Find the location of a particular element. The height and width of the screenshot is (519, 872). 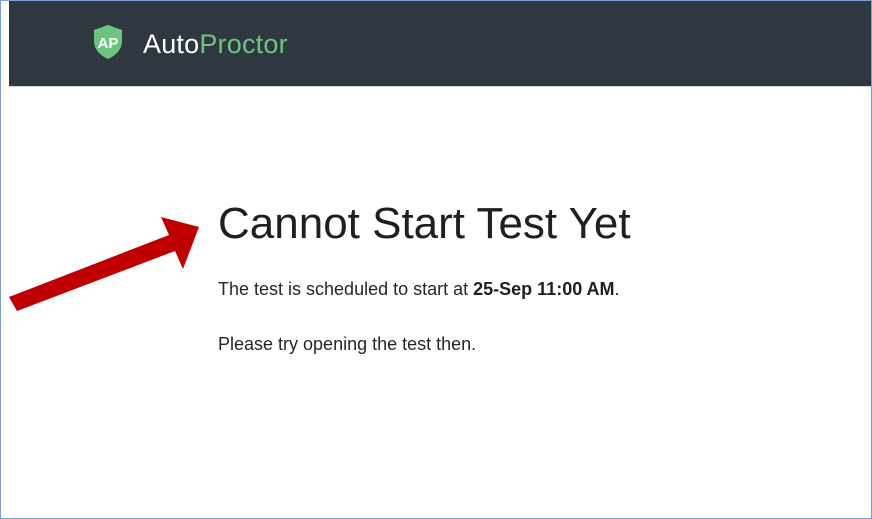

brand-name-auto: Auto is located at coordinates (171, 44).